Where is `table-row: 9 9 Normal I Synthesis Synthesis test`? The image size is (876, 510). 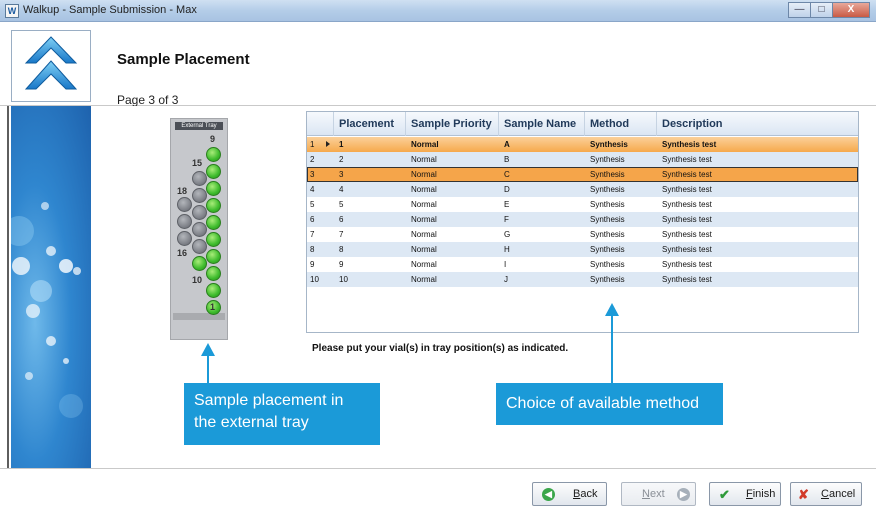
table-row: 9 9 Normal I Synthesis Synthesis test is located at coordinates (582, 264).